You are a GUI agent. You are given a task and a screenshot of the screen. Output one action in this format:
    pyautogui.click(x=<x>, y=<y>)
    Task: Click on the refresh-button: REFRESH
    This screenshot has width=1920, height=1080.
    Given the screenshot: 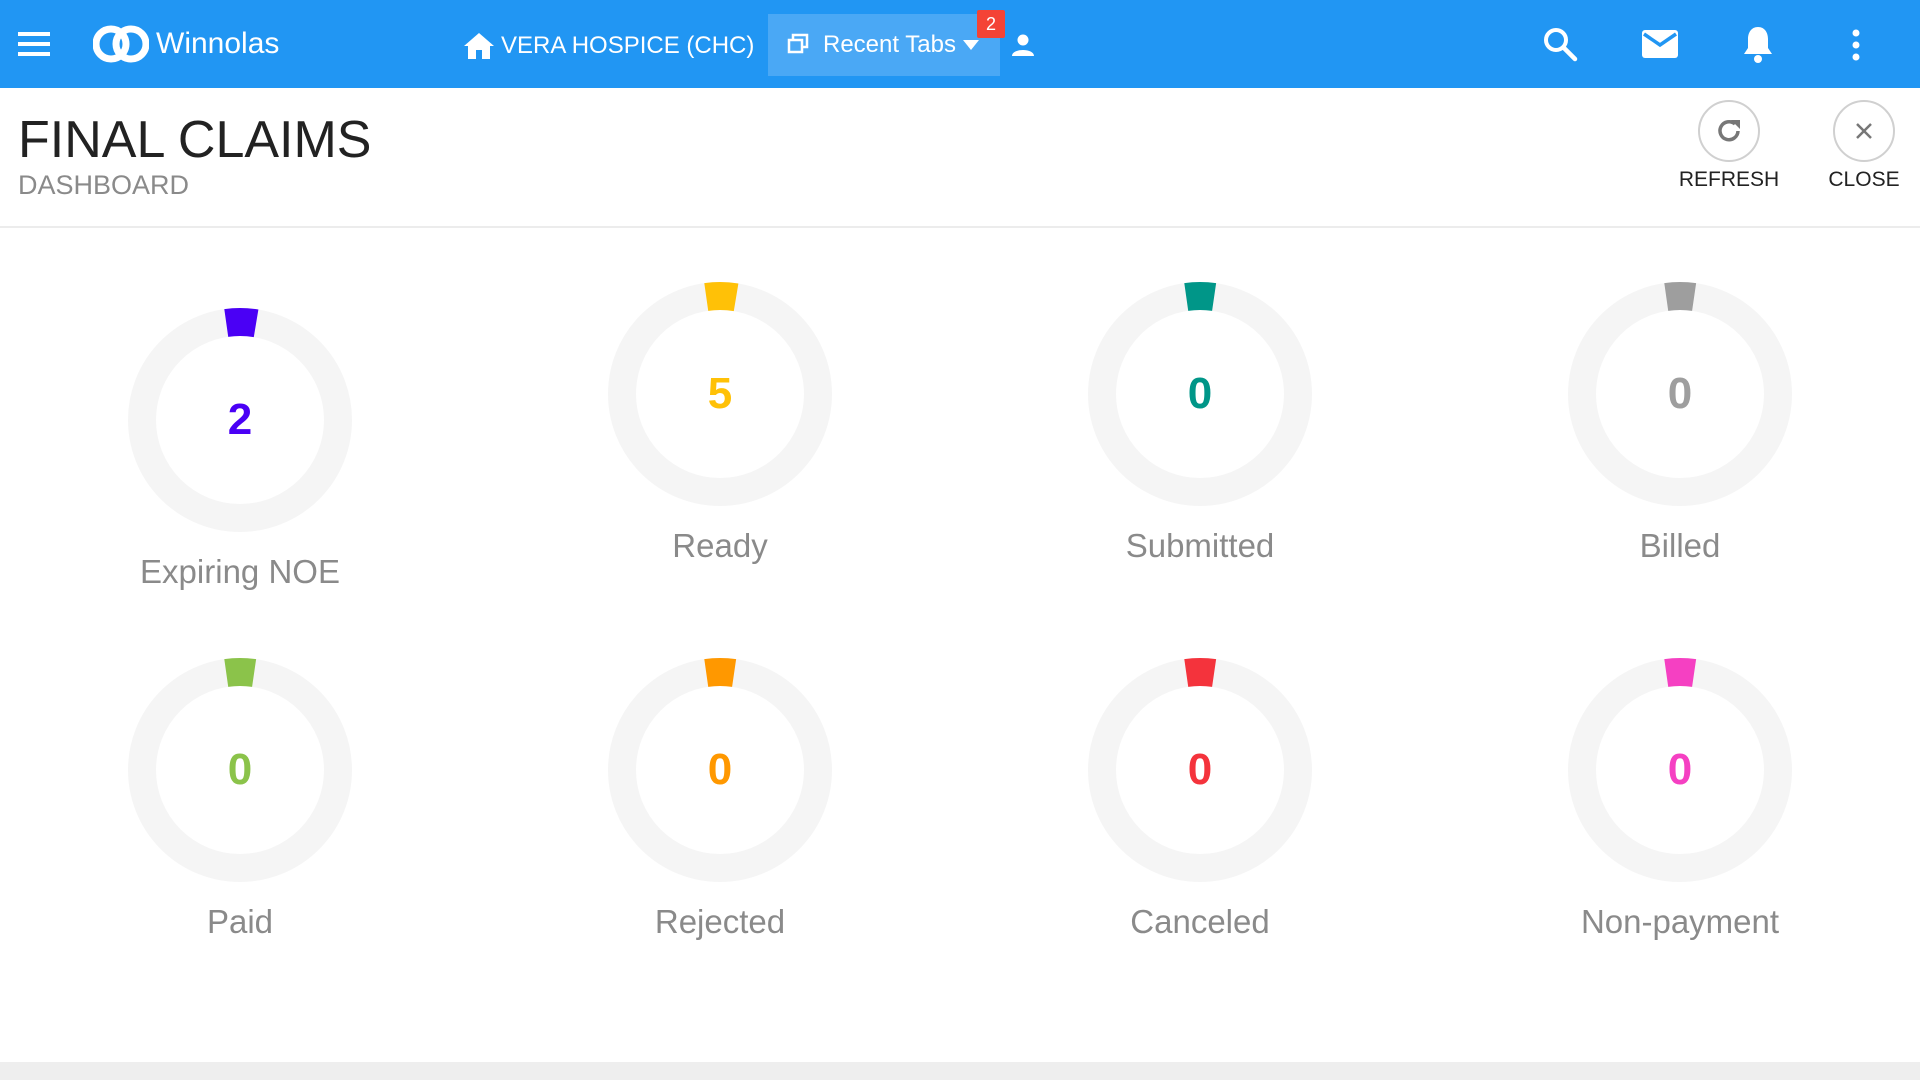 What is the action you would take?
    pyautogui.click(x=1727, y=148)
    